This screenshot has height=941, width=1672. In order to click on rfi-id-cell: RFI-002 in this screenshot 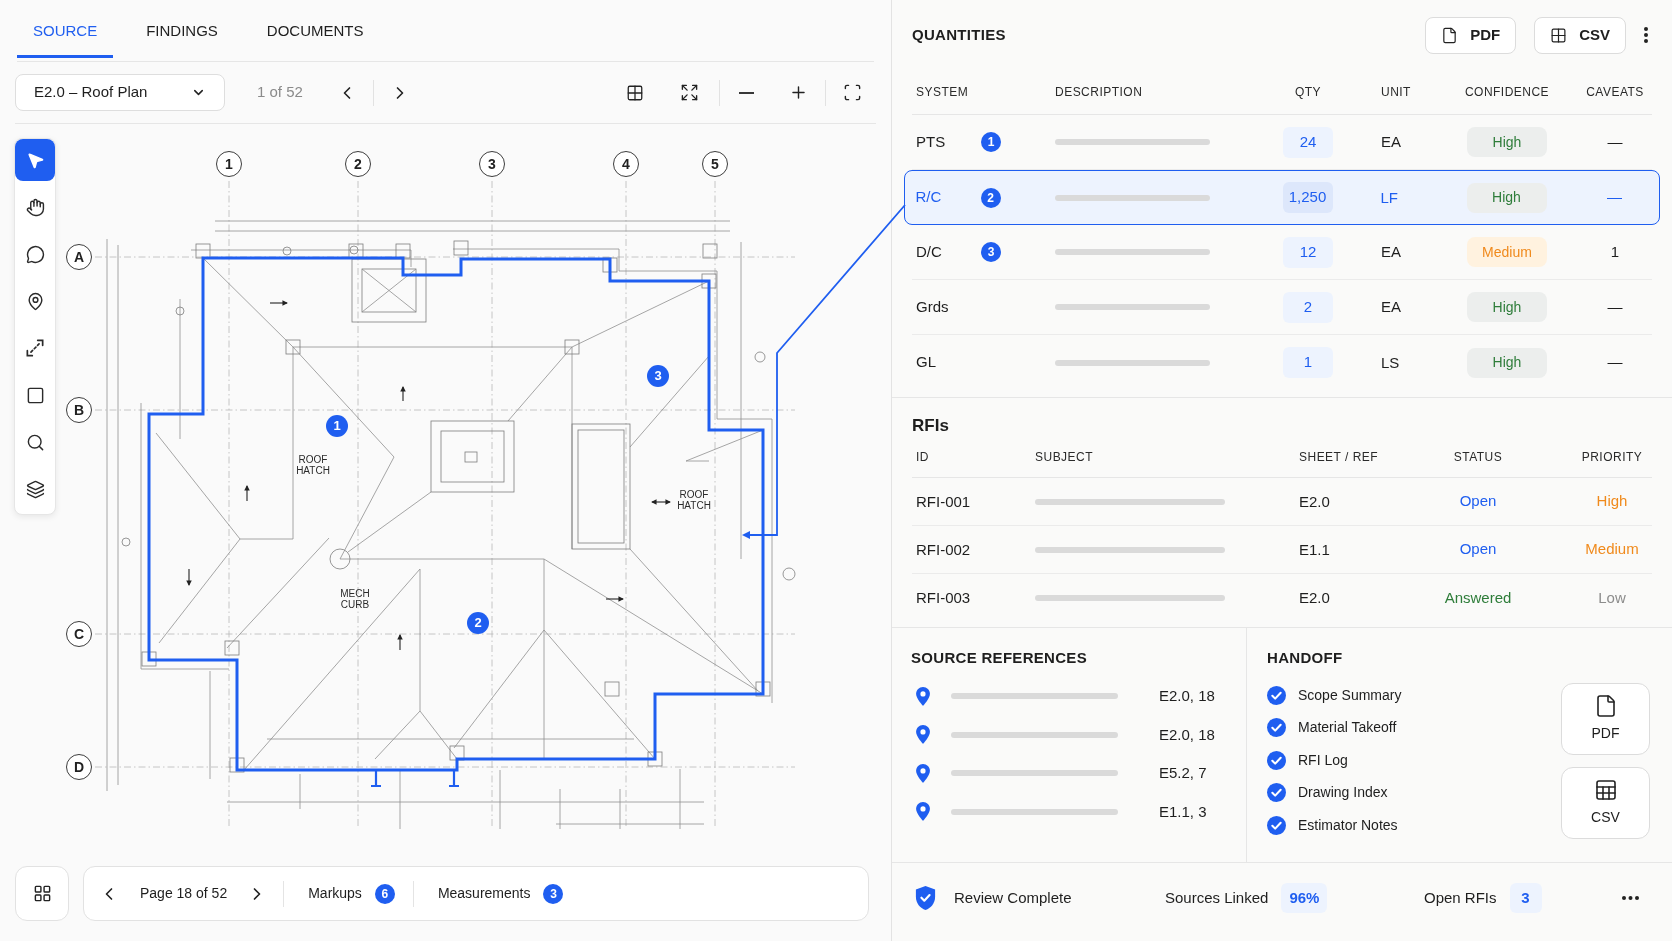, I will do `click(943, 549)`.